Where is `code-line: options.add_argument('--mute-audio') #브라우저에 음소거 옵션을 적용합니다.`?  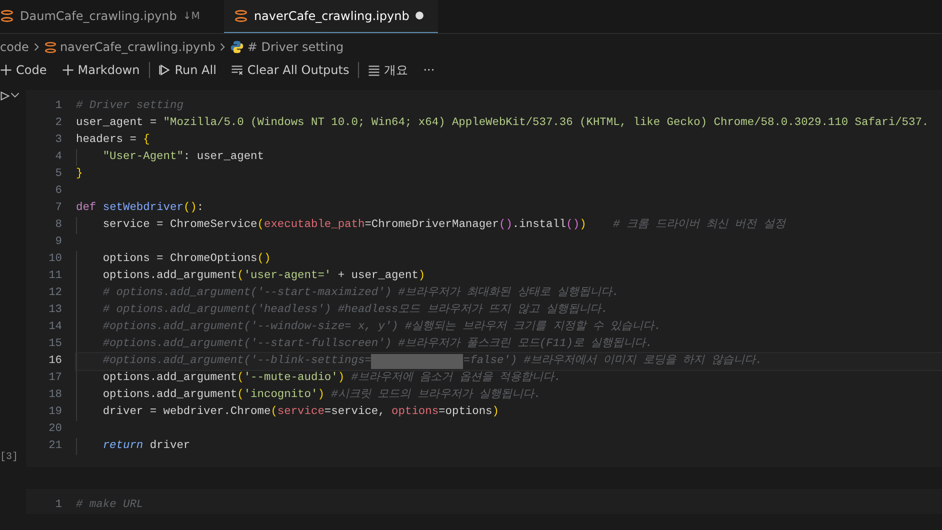
code-line: options.add_argument('--mute-audio') #브라우저에 음소거 옵션을 적용합니다. is located at coordinates (331, 378).